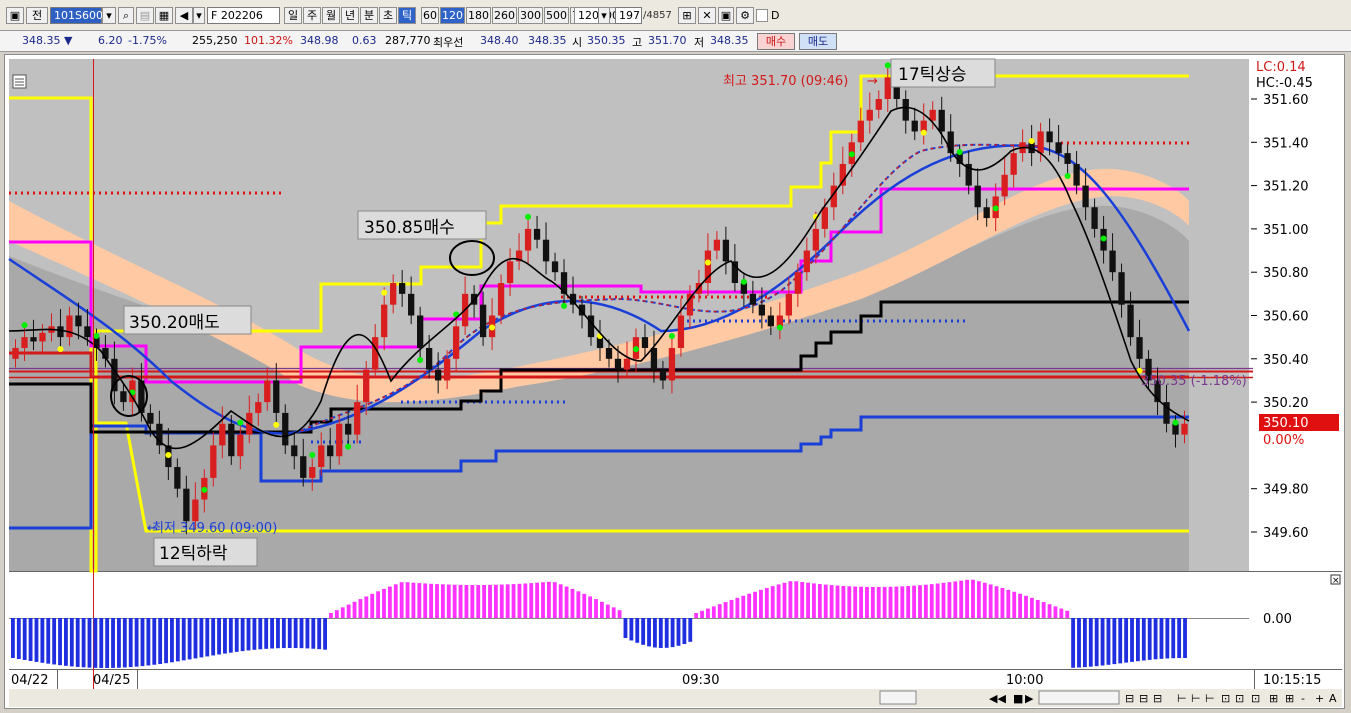 The image size is (1351, 713). I want to click on tools-icon: ✕, so click(707, 15).